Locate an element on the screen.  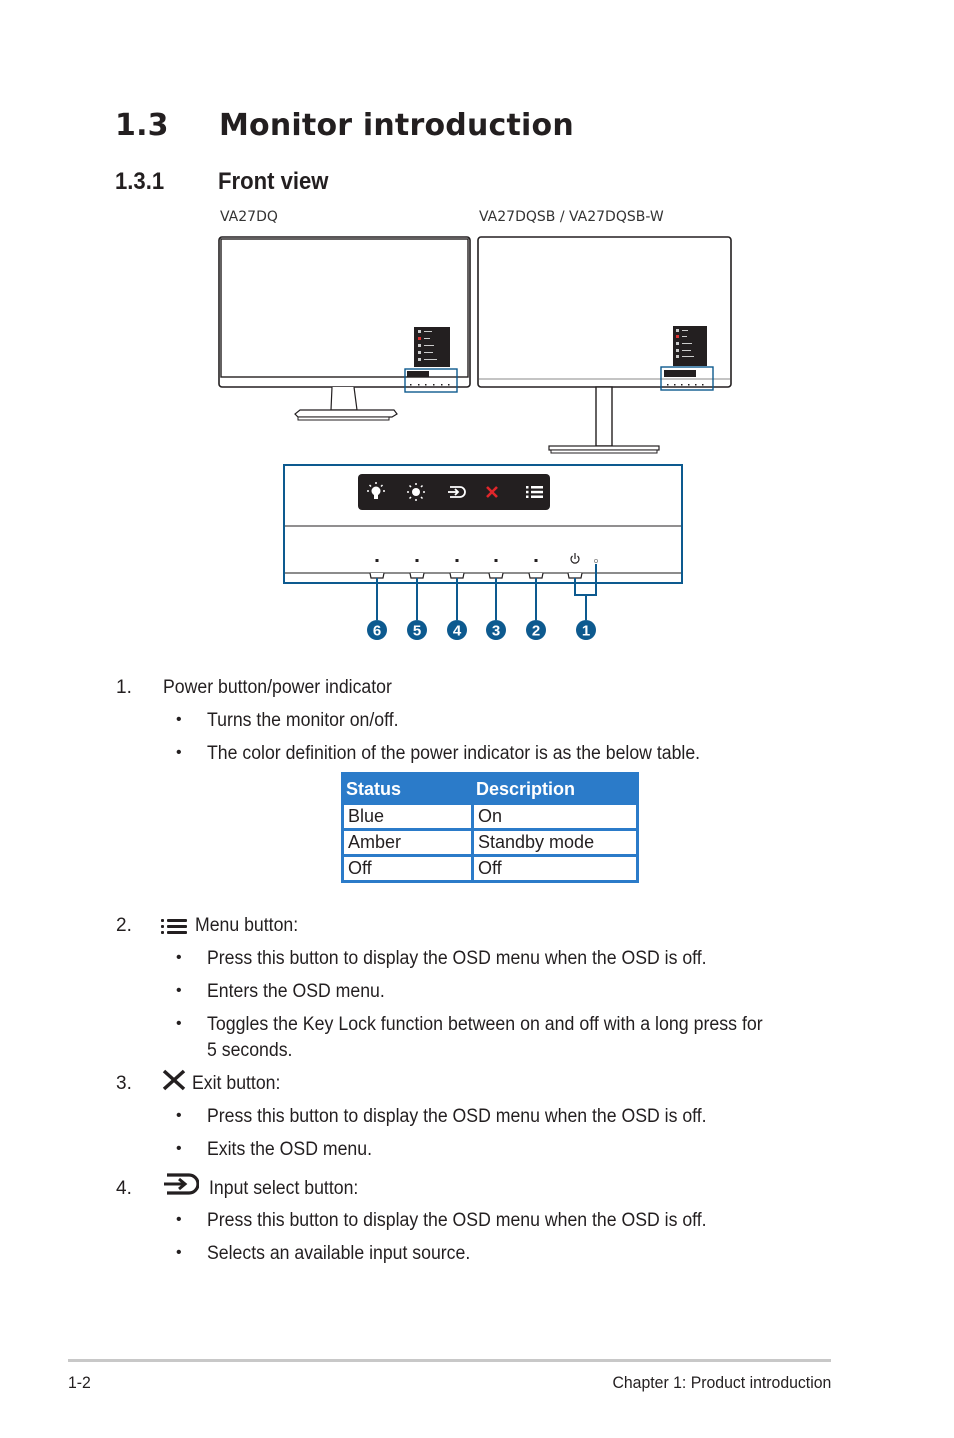
chapter-title: Chapter 1: Product introduction is located at coordinates (721, 1382).